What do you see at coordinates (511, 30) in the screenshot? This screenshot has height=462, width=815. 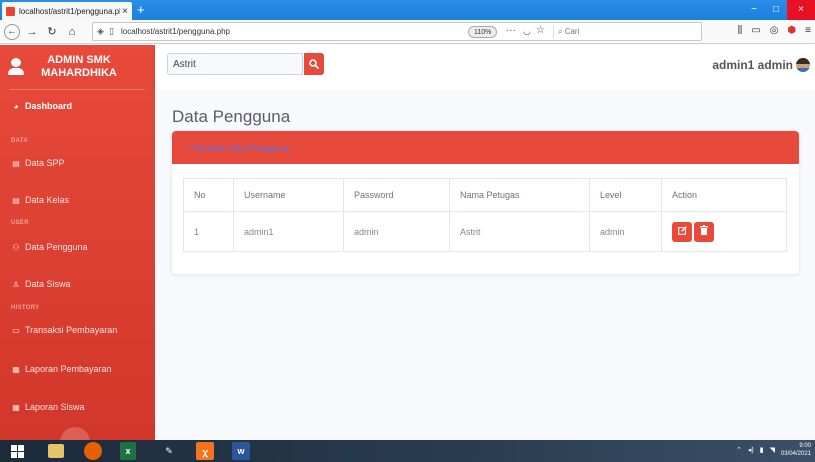 I see `page-actions-icon: ···` at bounding box center [511, 30].